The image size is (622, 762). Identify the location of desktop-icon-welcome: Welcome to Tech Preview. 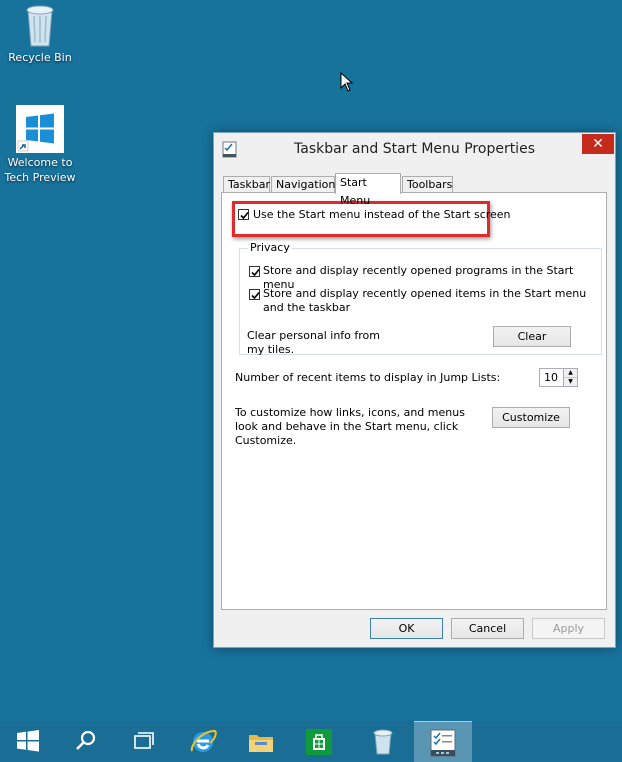
(40, 145).